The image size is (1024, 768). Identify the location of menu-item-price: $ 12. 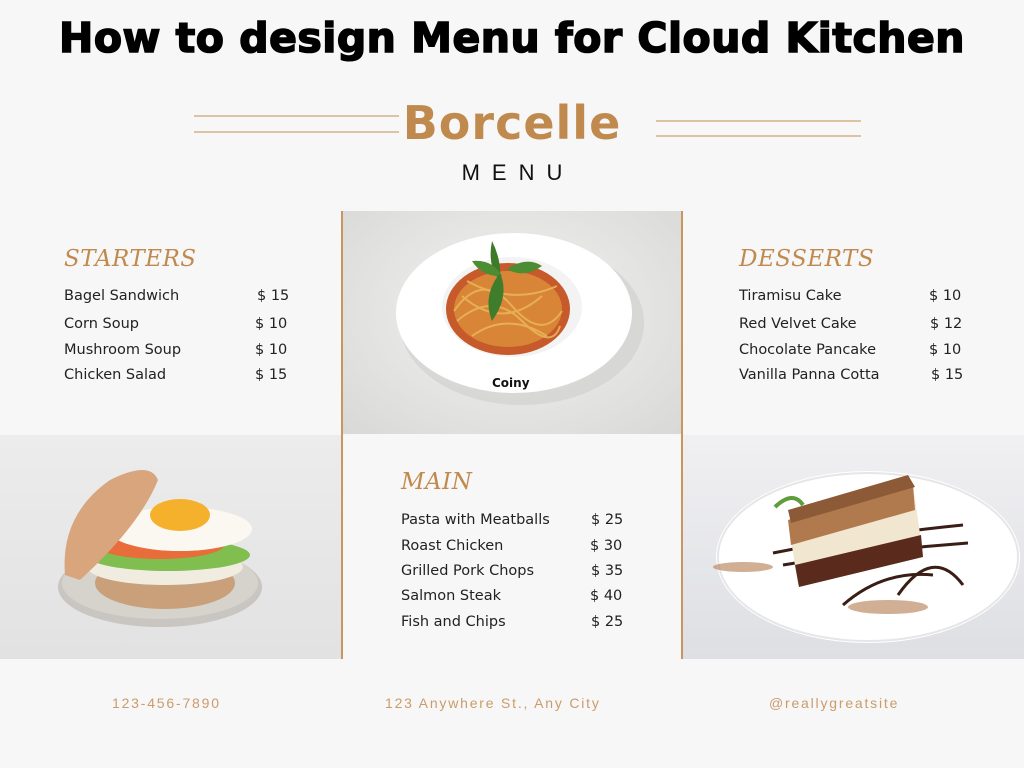
(946, 324).